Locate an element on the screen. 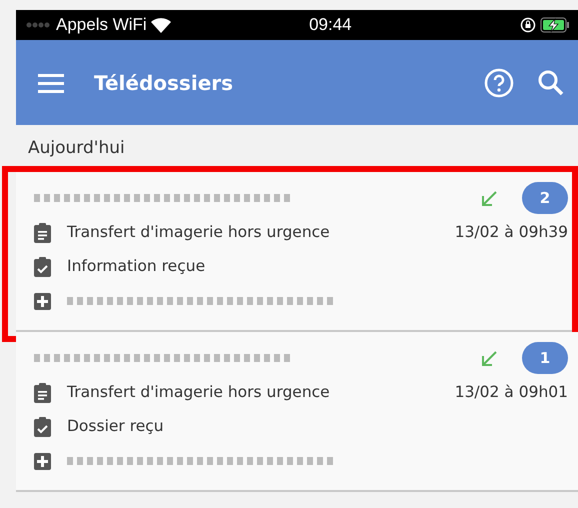 The image size is (578, 508). record-date: 13/02 à 09h39 is located at coordinates (511, 233).